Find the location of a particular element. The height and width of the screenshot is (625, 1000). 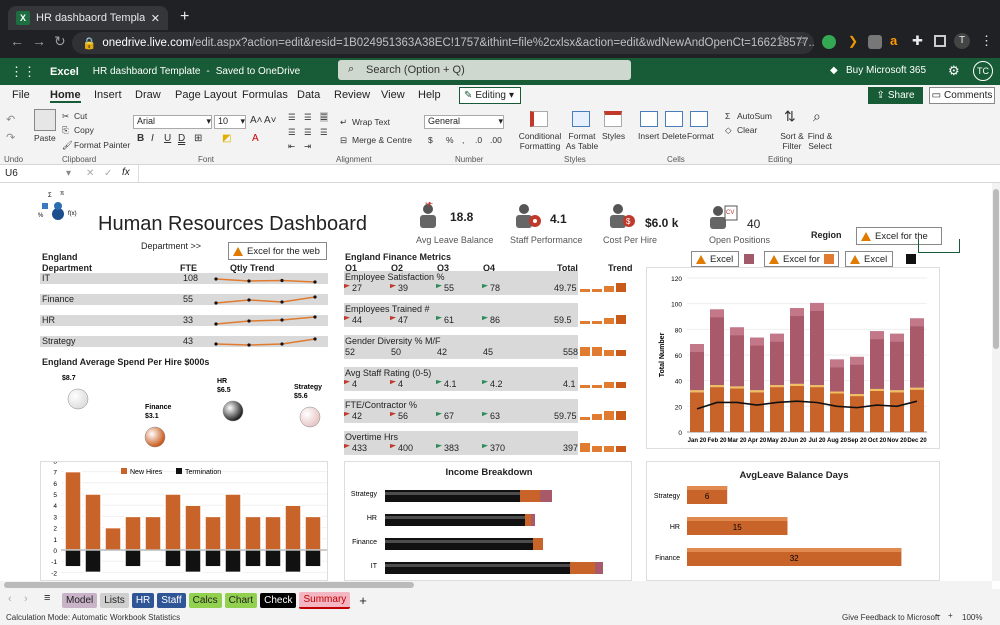

back-icon: ← is located at coordinates (17, 41).